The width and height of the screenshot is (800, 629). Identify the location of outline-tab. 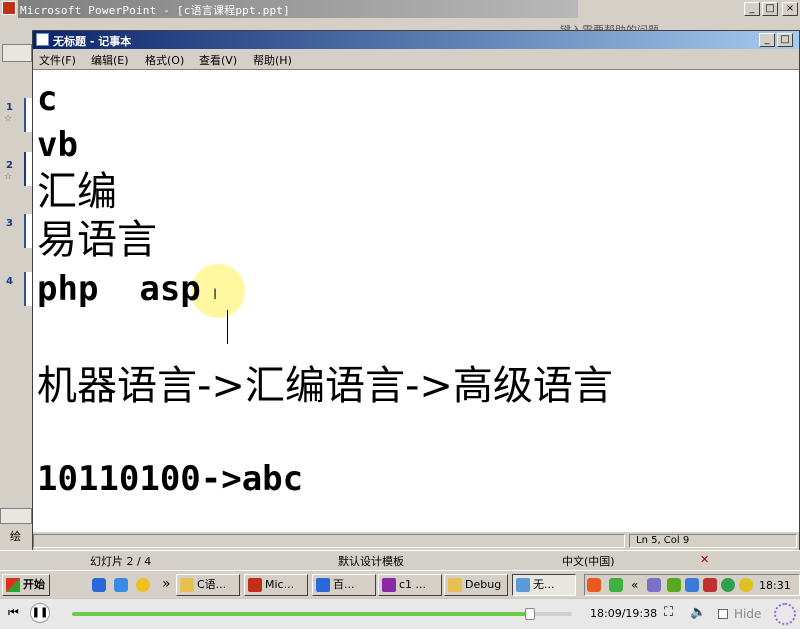
(17, 53).